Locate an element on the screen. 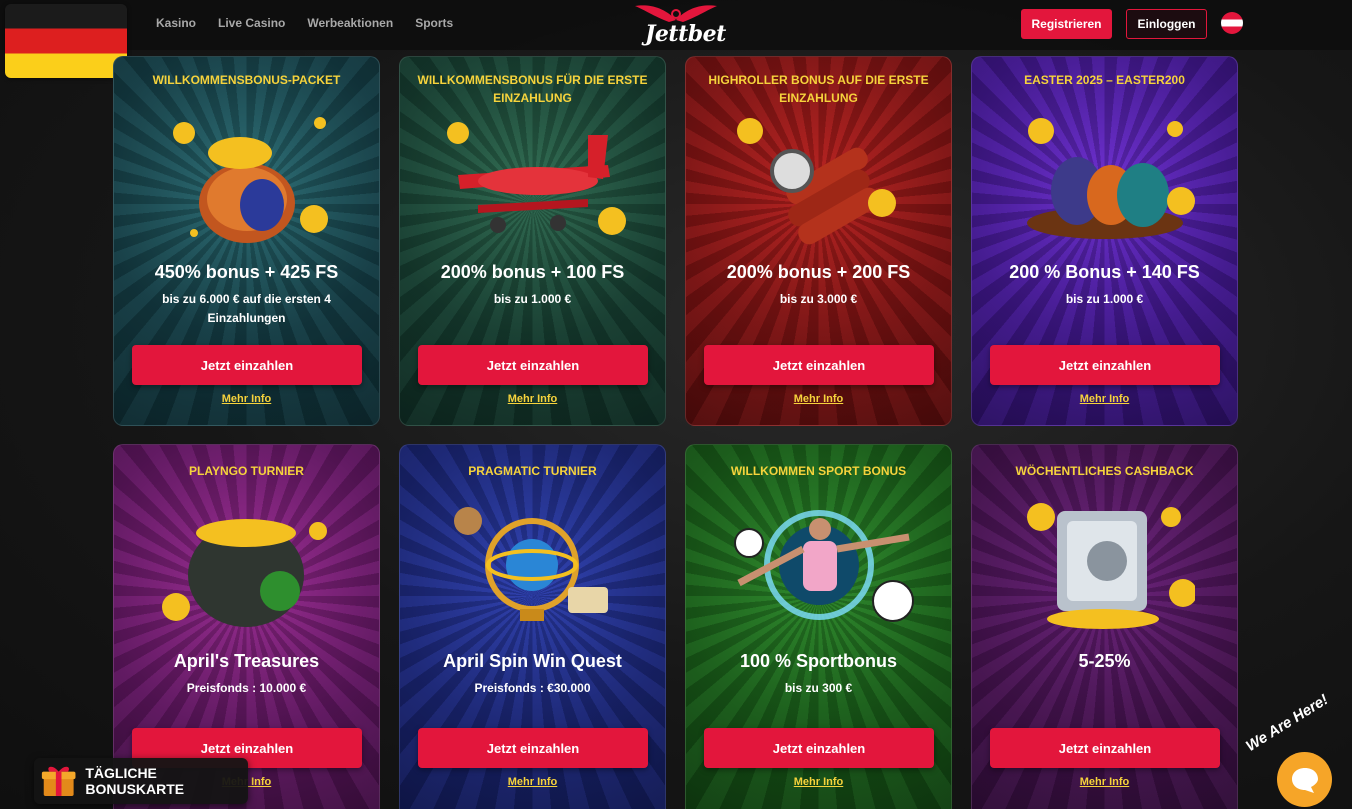  card-title: WILLKOMMEN SPORT BONUS is located at coordinates (818, 471).